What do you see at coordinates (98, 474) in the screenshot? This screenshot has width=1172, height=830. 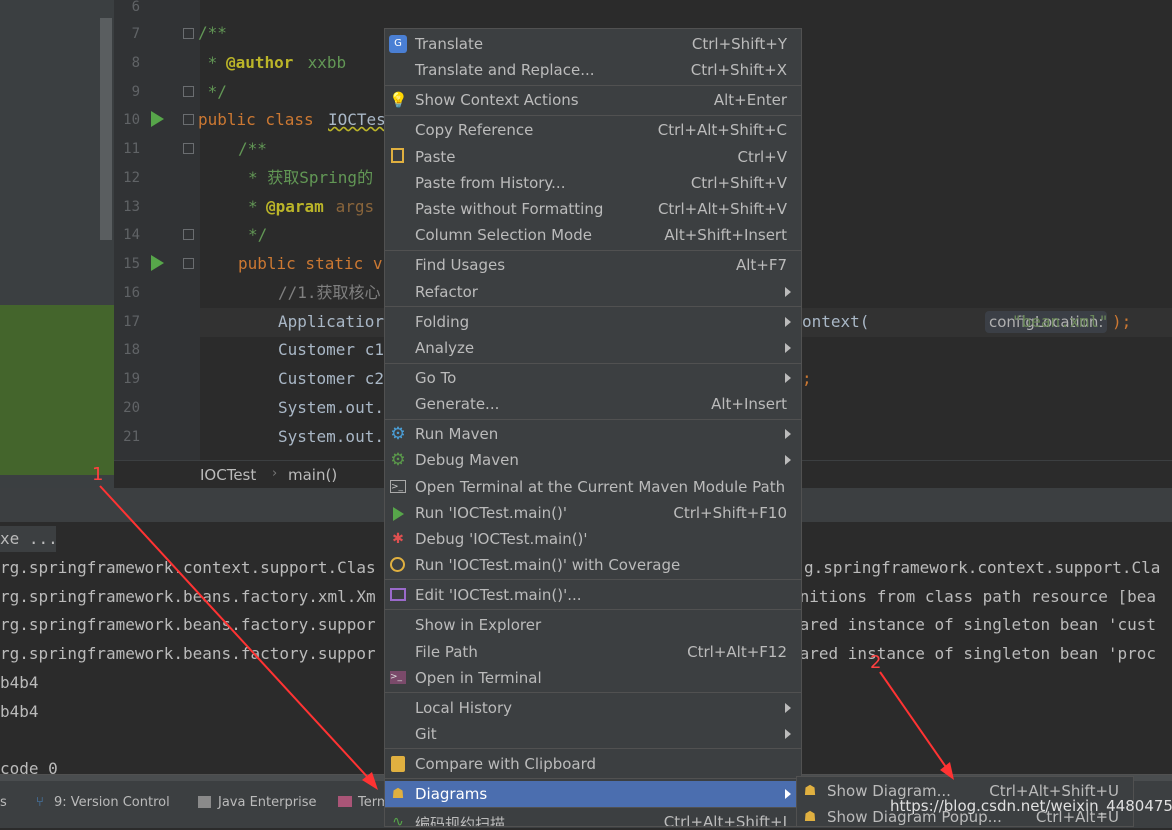 I see `annotation-marker-1: 1` at bounding box center [98, 474].